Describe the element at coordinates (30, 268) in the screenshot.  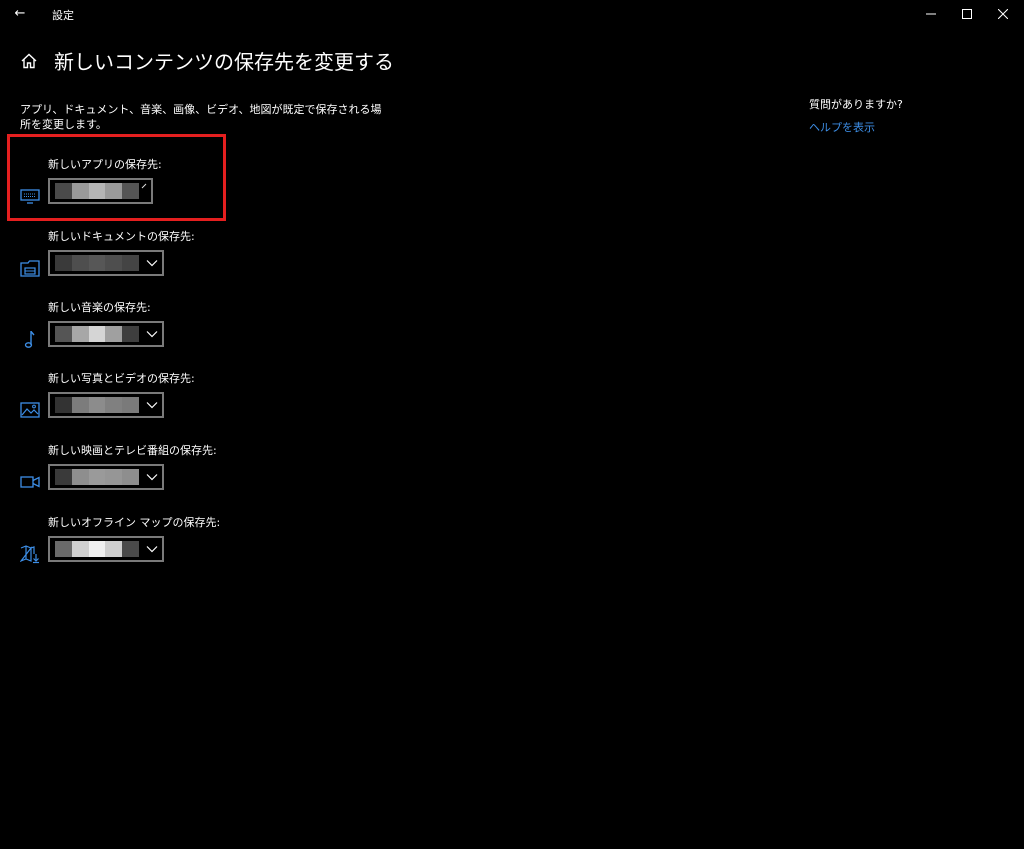
I see `drive-icon` at that location.